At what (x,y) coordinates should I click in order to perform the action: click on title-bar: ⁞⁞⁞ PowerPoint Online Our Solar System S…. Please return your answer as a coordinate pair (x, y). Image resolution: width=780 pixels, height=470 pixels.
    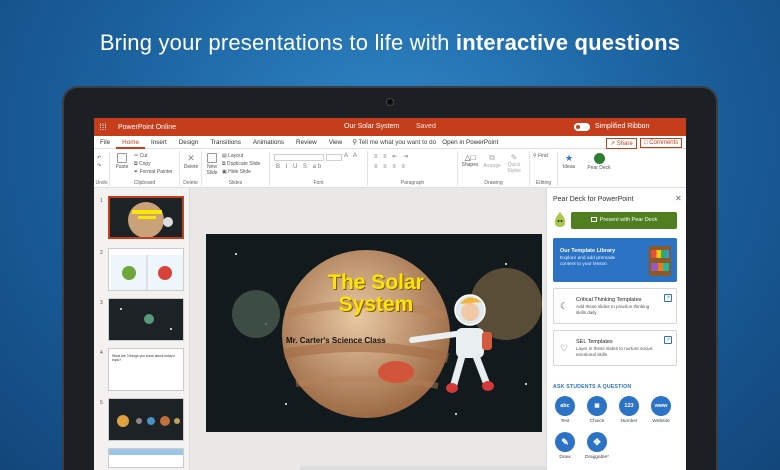
    Looking at the image, I should click on (390, 127).